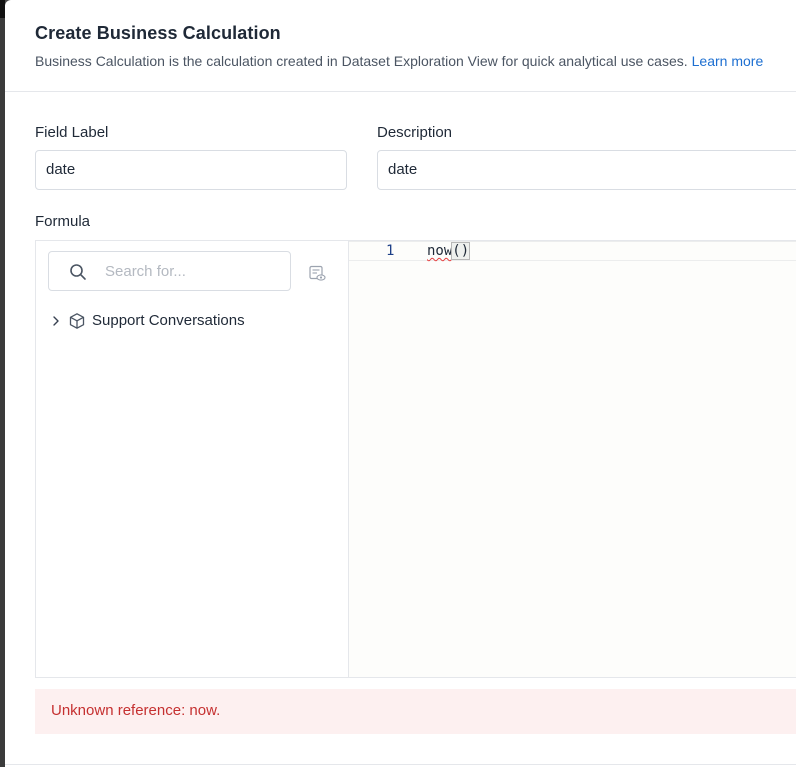  Describe the element at coordinates (78, 272) in the screenshot. I see `search-icon` at that location.